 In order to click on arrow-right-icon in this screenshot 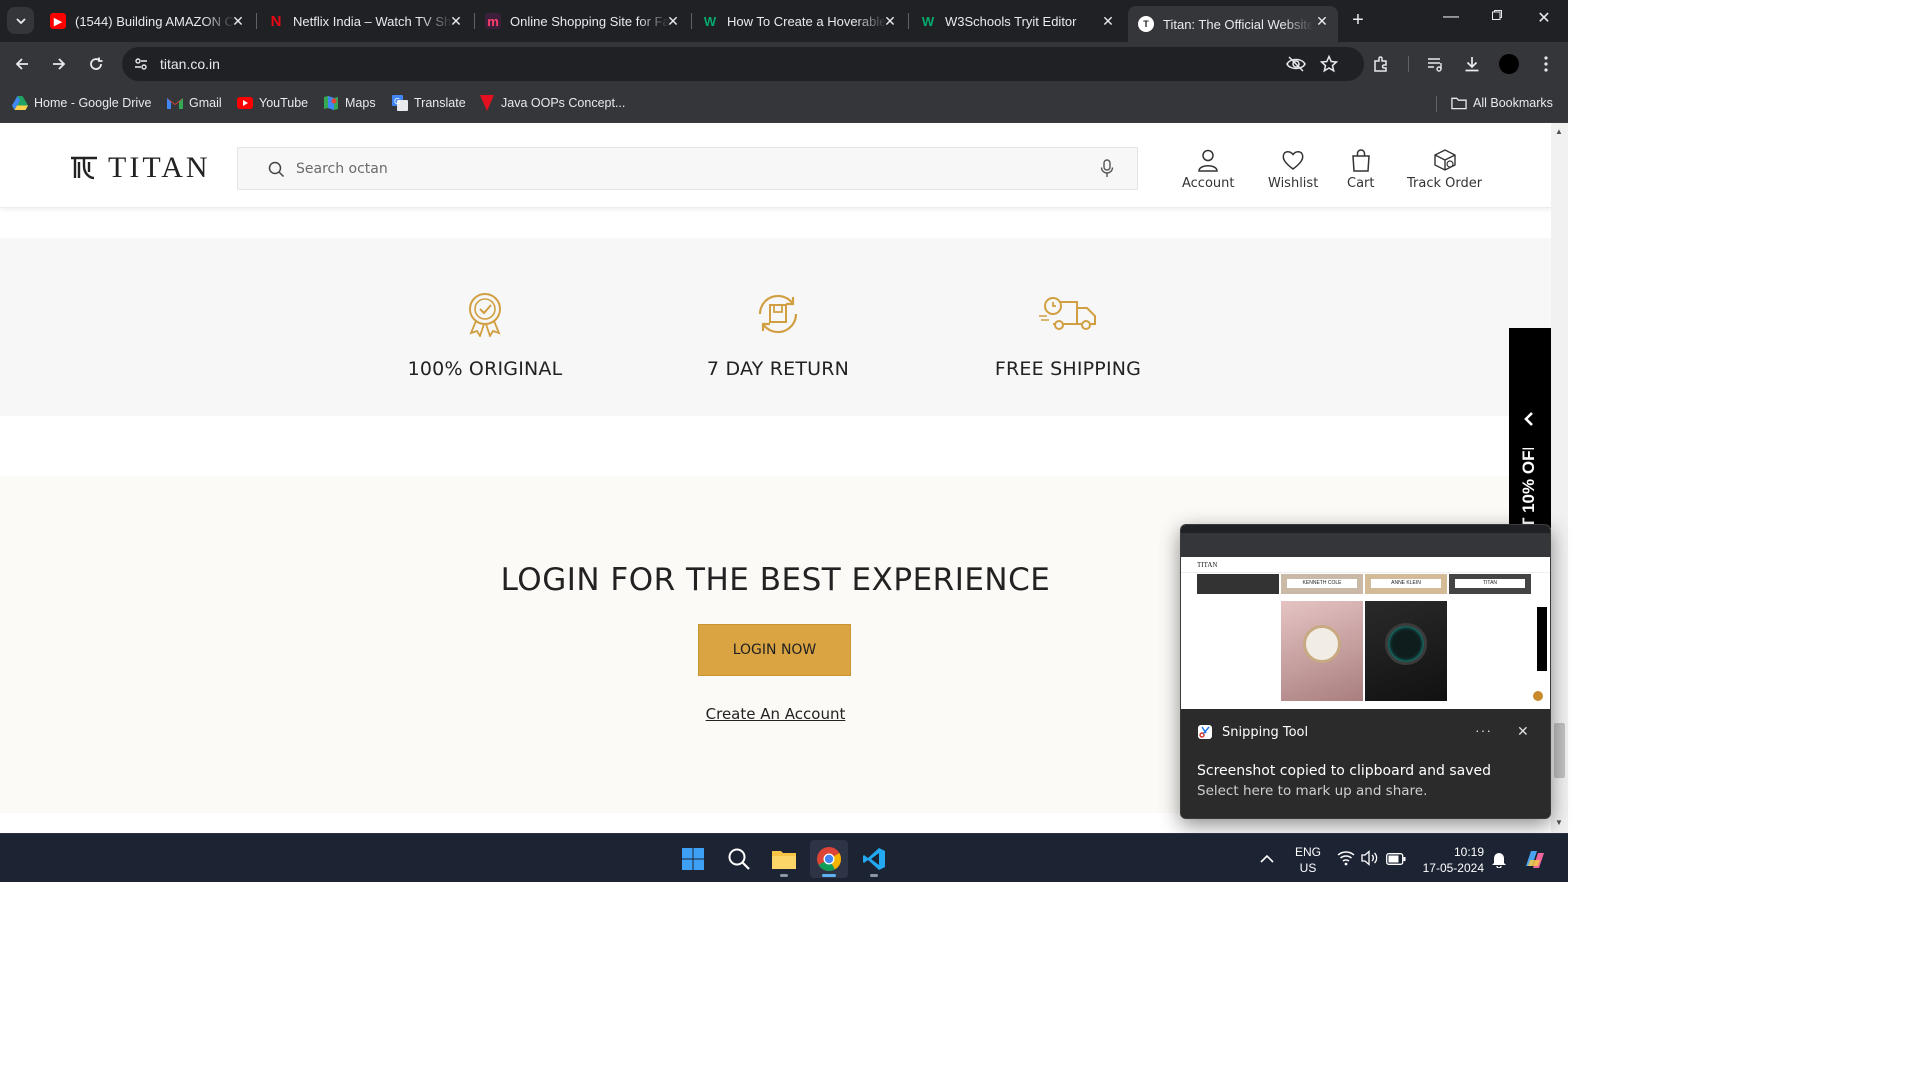, I will do `click(59, 64)`.